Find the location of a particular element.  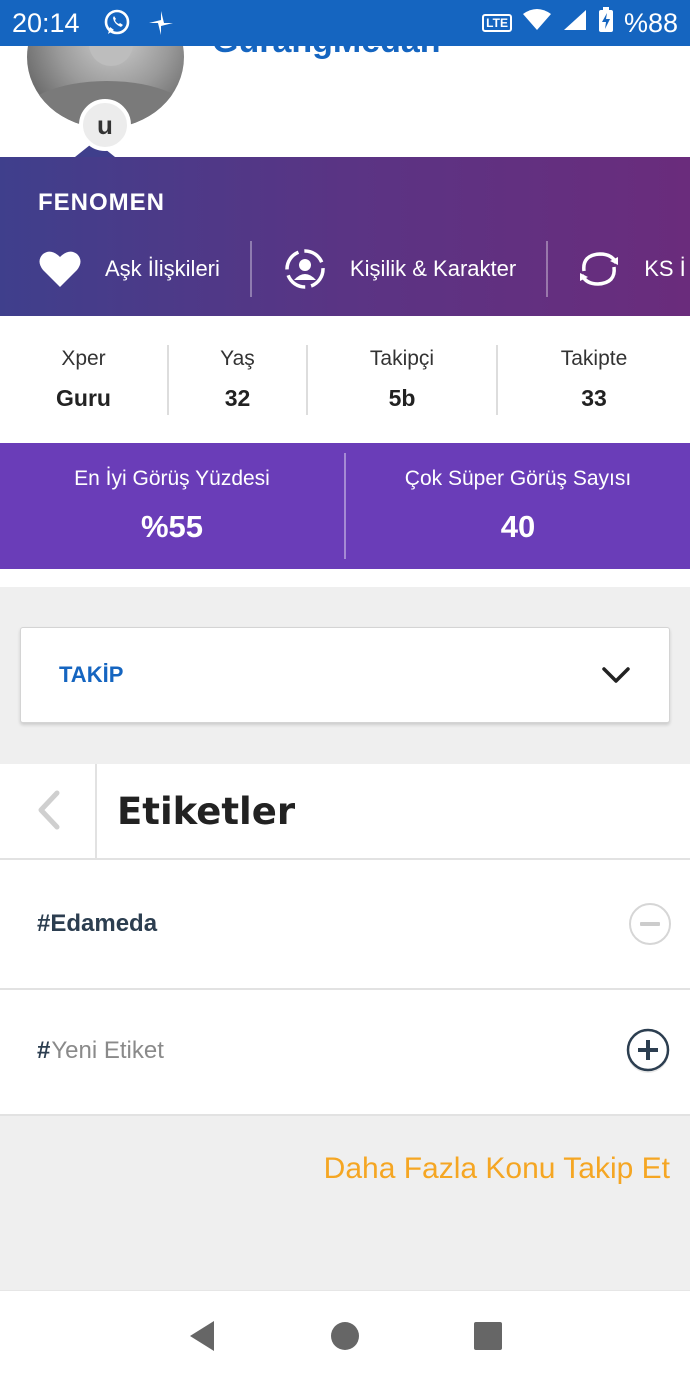

recents-square-icon is located at coordinates (488, 1335).